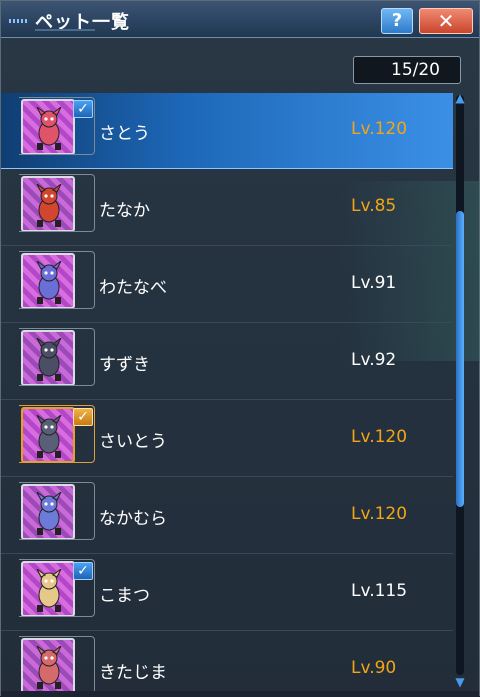 The width and height of the screenshot is (480, 697). What do you see at coordinates (460, 98) in the screenshot?
I see `scroll-up-arrow-icon: ▲` at bounding box center [460, 98].